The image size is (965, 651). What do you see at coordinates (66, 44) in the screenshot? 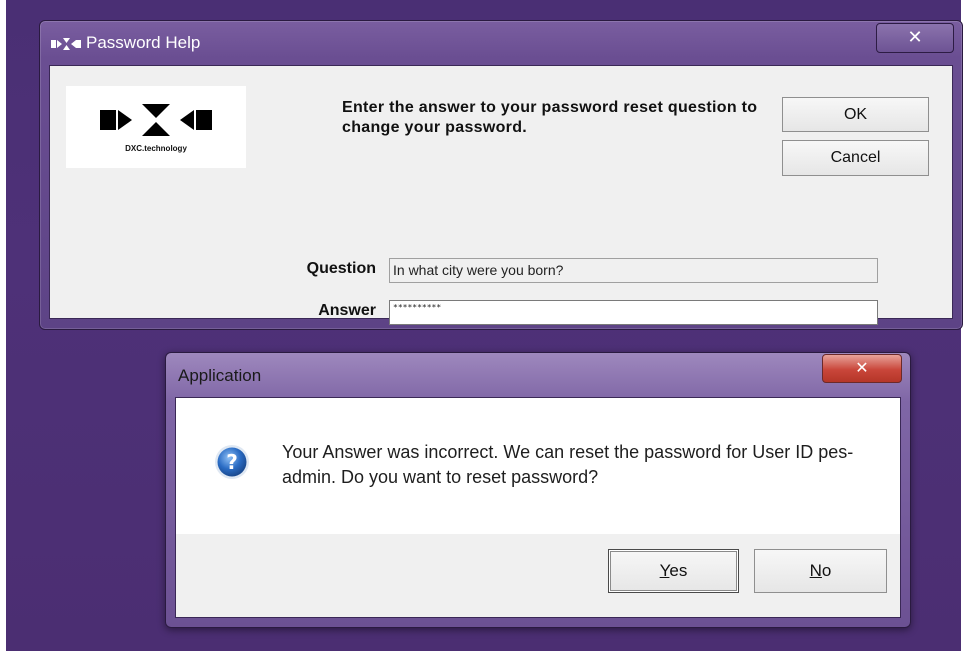
I see `dxc-logo-icon` at bounding box center [66, 44].